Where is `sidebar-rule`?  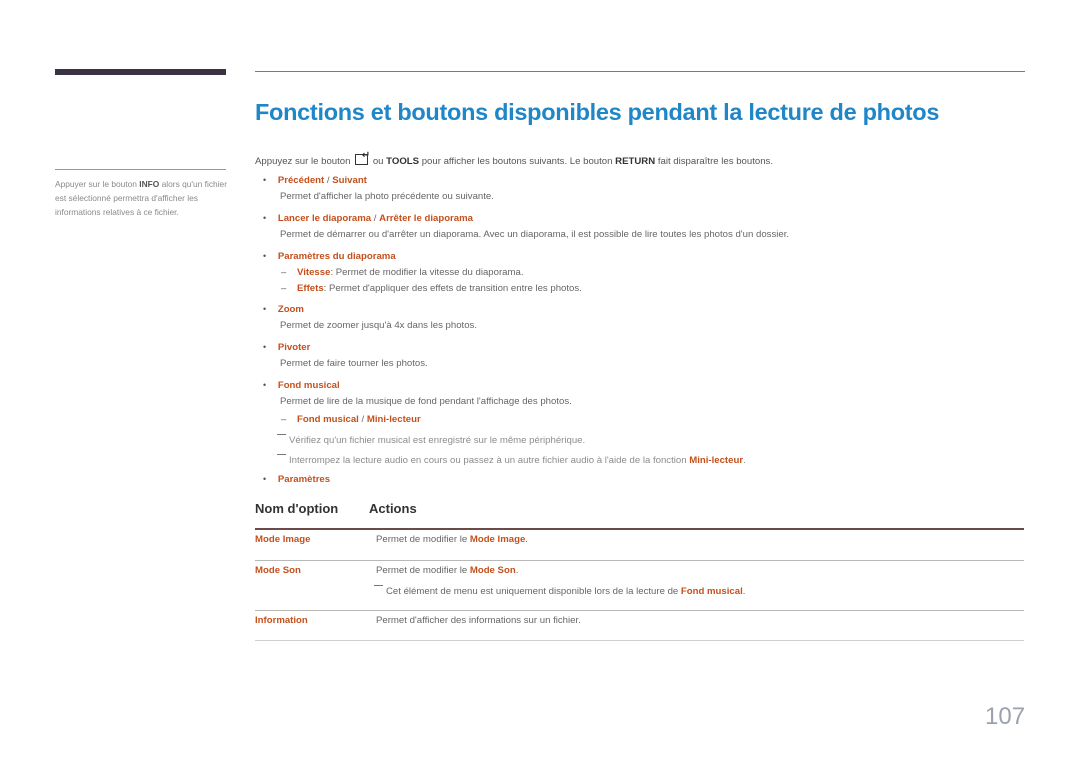 sidebar-rule is located at coordinates (140, 169).